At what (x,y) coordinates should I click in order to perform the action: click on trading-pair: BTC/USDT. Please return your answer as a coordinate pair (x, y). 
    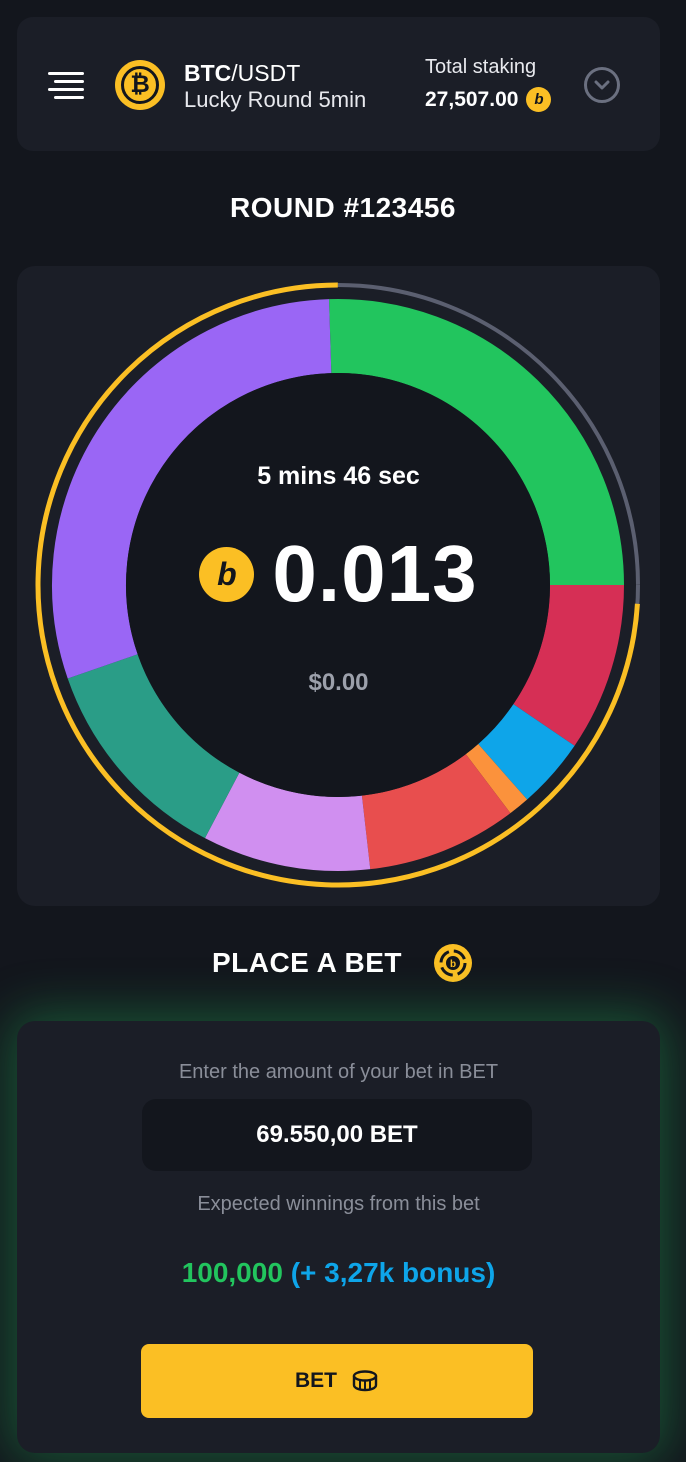
    Looking at the image, I should click on (242, 73).